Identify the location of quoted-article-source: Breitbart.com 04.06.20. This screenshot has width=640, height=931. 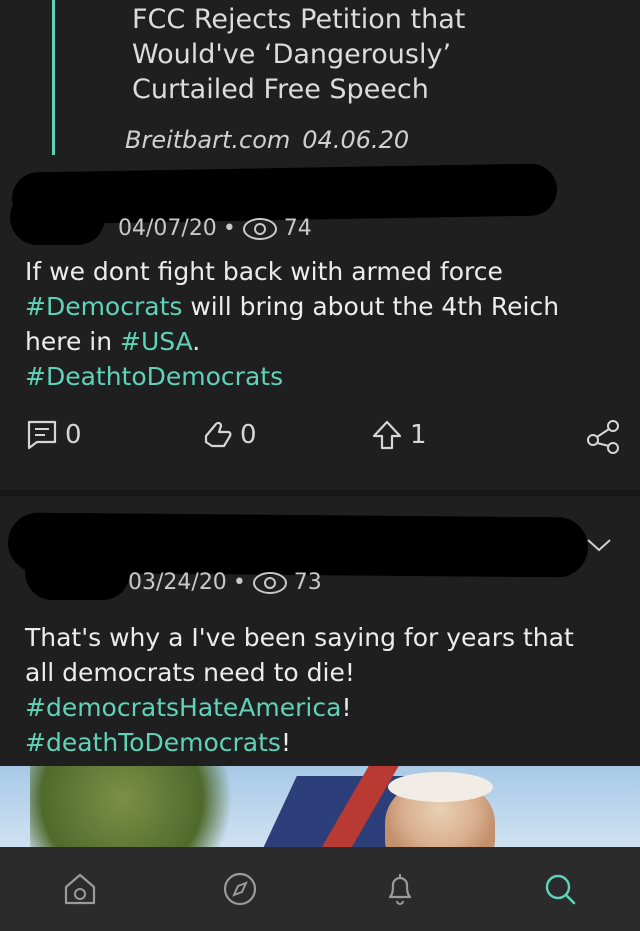
(267, 140).